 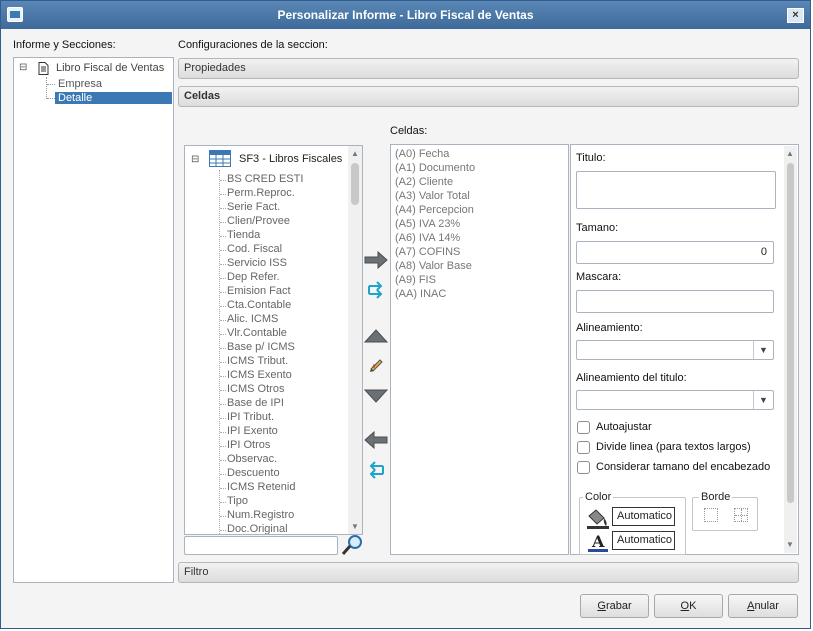 I want to click on field-item: Base de IPI, so click(x=255, y=403).